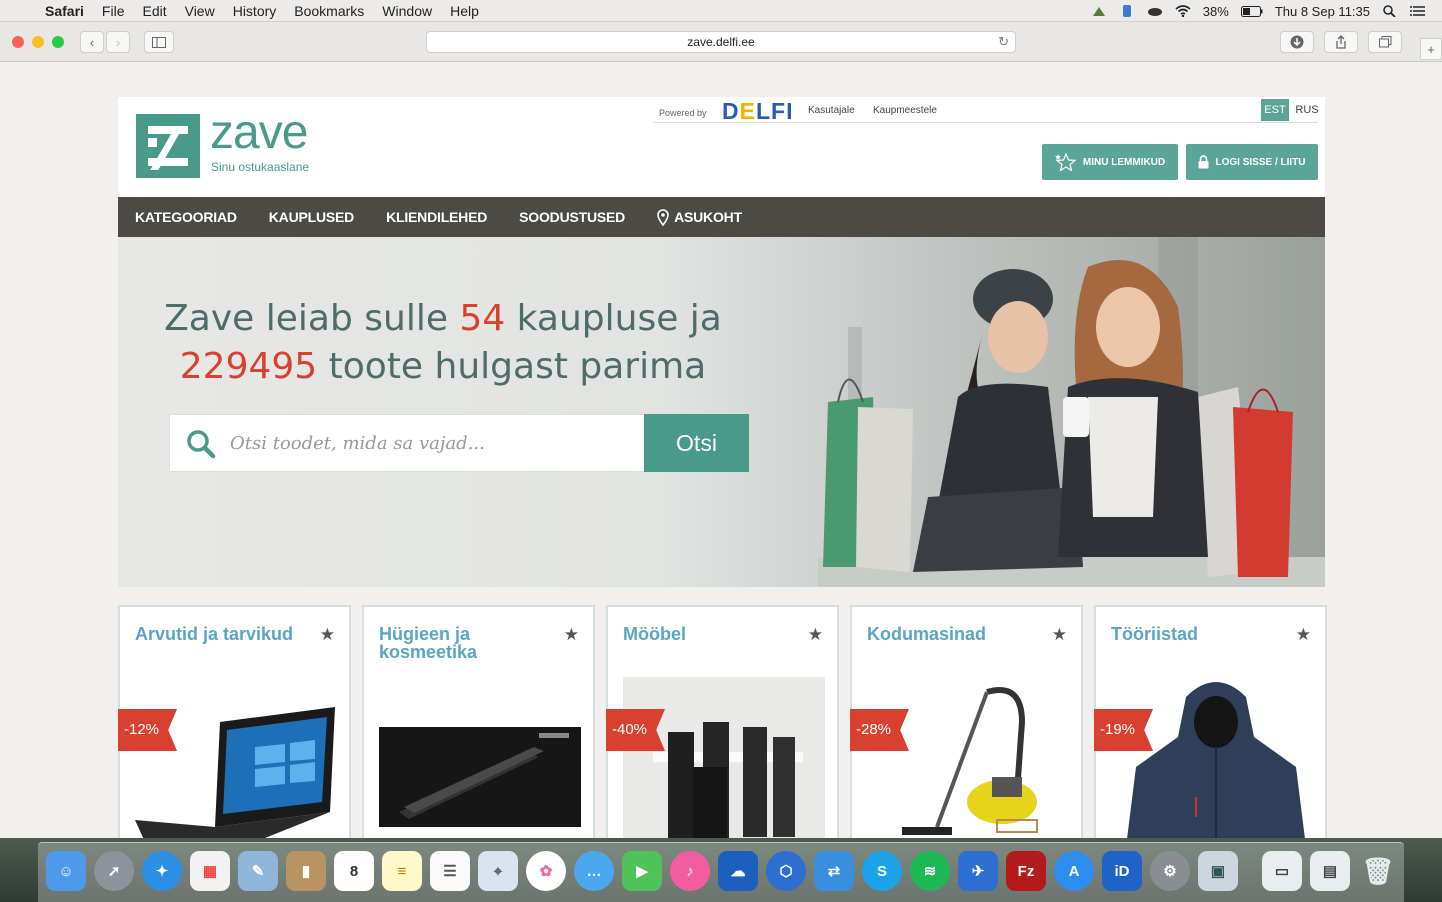  I want to click on cloud-tray-icon, so click(1155, 11).